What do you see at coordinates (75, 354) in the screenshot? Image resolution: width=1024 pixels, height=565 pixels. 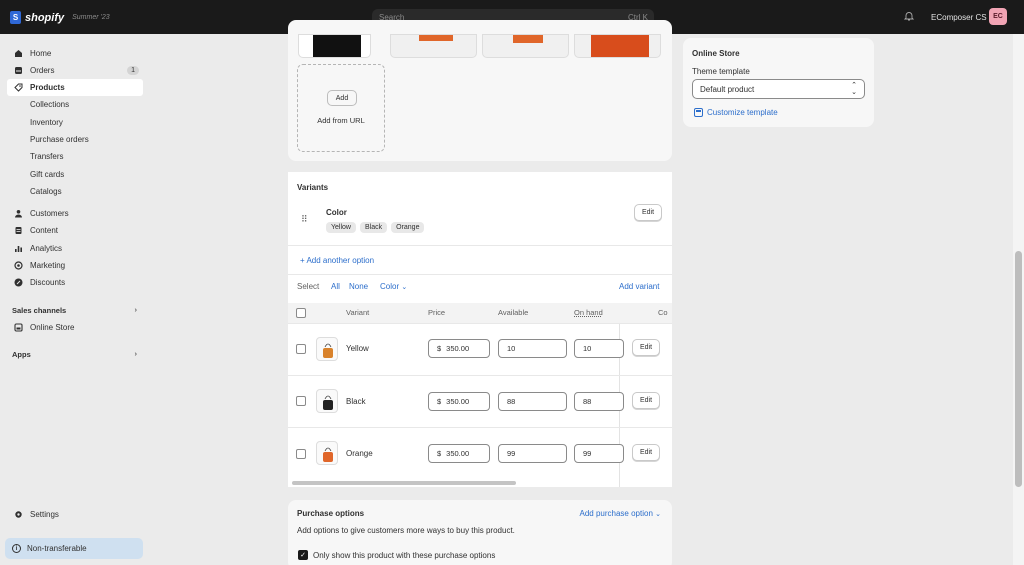 I see `apps-heading: Apps ›` at bounding box center [75, 354].